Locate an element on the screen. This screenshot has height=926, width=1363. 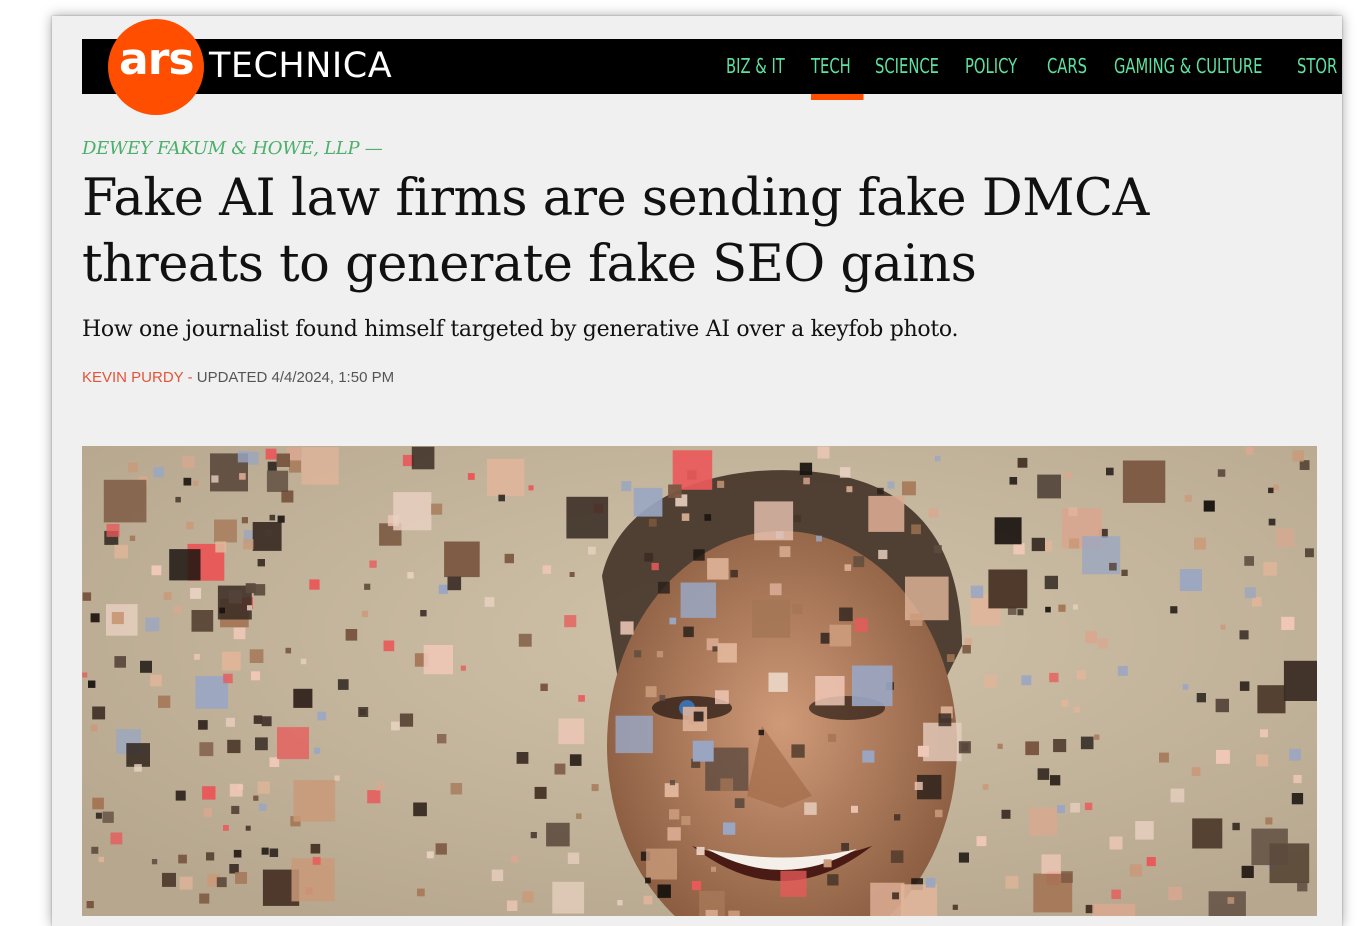
nav-item-biz-it: BIZ & IT is located at coordinates (761, 69).